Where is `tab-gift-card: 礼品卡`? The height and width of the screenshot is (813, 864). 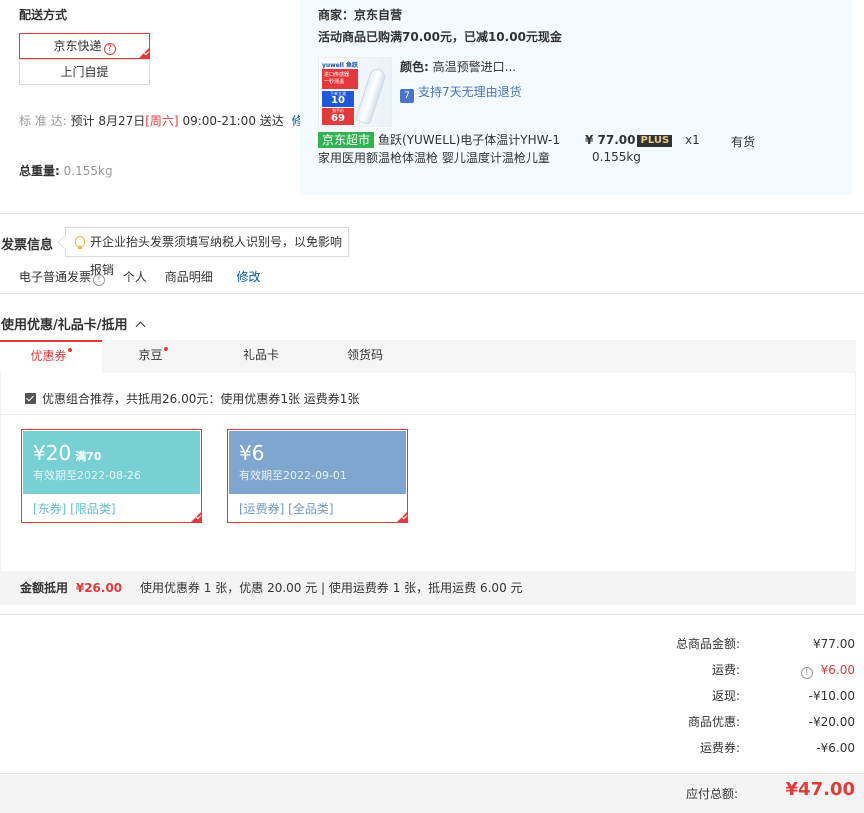
tab-gift-card: 礼品卡 is located at coordinates (261, 356).